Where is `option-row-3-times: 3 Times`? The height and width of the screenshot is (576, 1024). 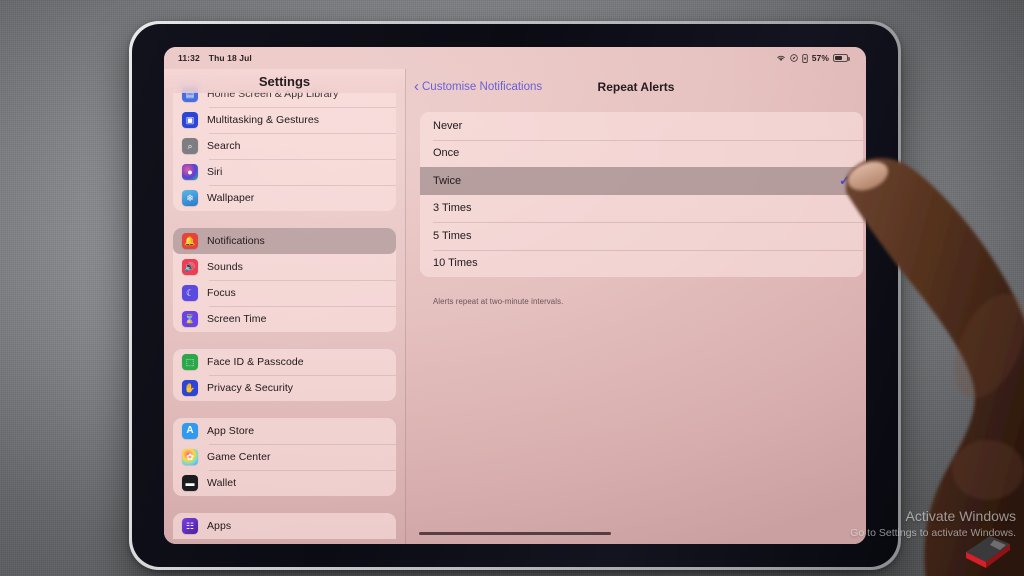
option-row-3-times: 3 Times is located at coordinates (641, 209).